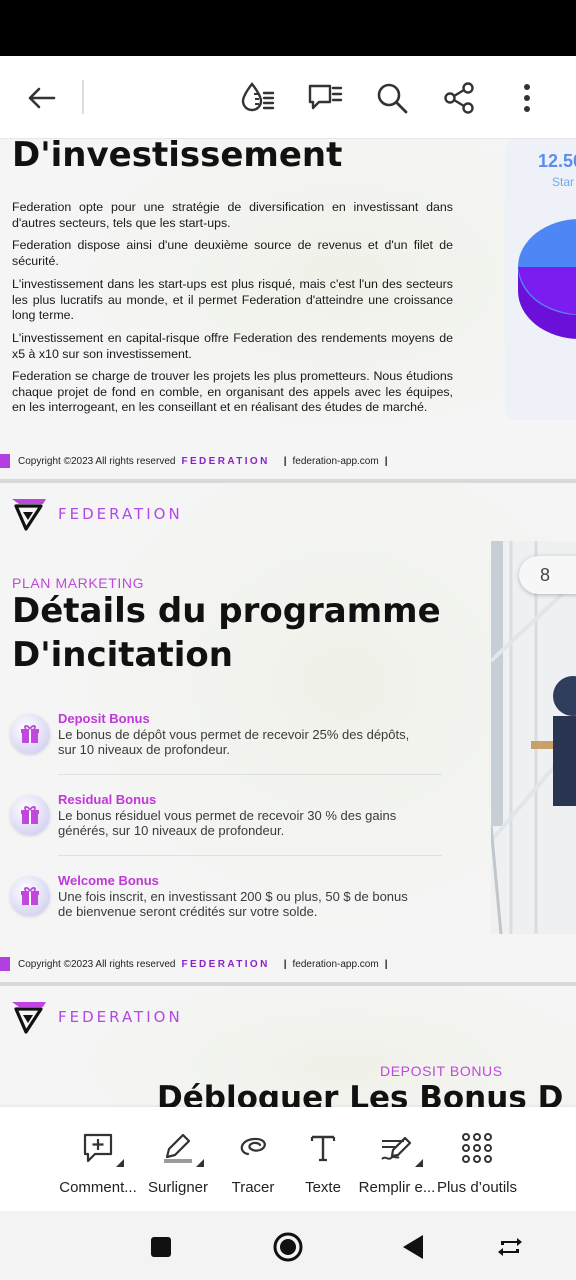 This screenshot has width=576, height=1280. Describe the element at coordinates (108, 880) in the screenshot. I see `bonus-title: Welcome Bonus` at that location.